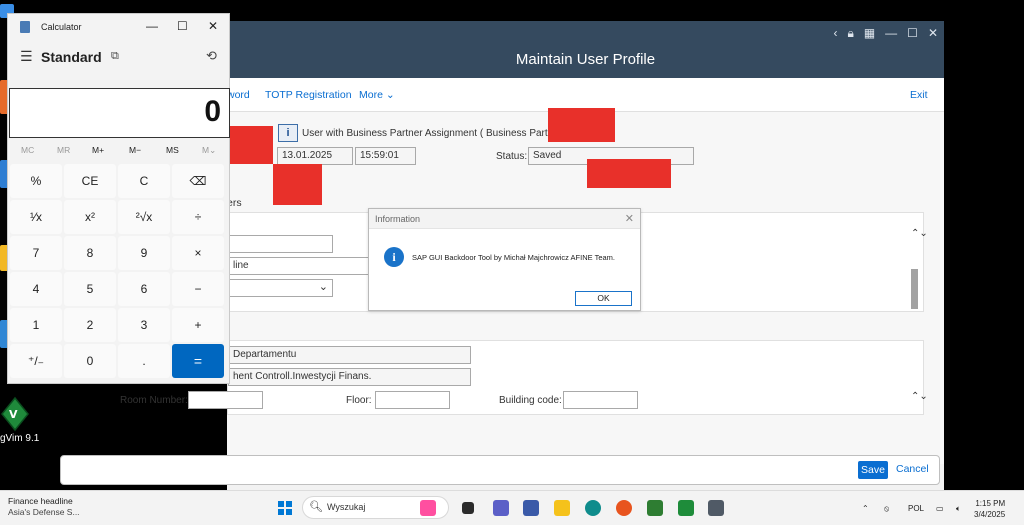 This screenshot has width=1024, height=525. What do you see at coordinates (144, 217) in the screenshot?
I see `square-root-key: ²√x` at bounding box center [144, 217].